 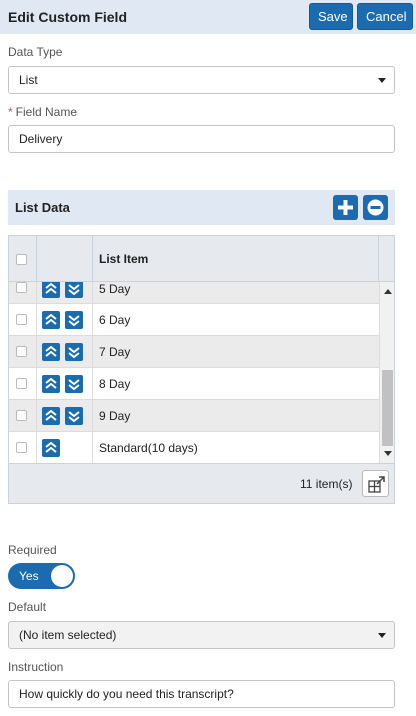 What do you see at coordinates (115, 320) in the screenshot?
I see `list-item-label: 6 Day` at bounding box center [115, 320].